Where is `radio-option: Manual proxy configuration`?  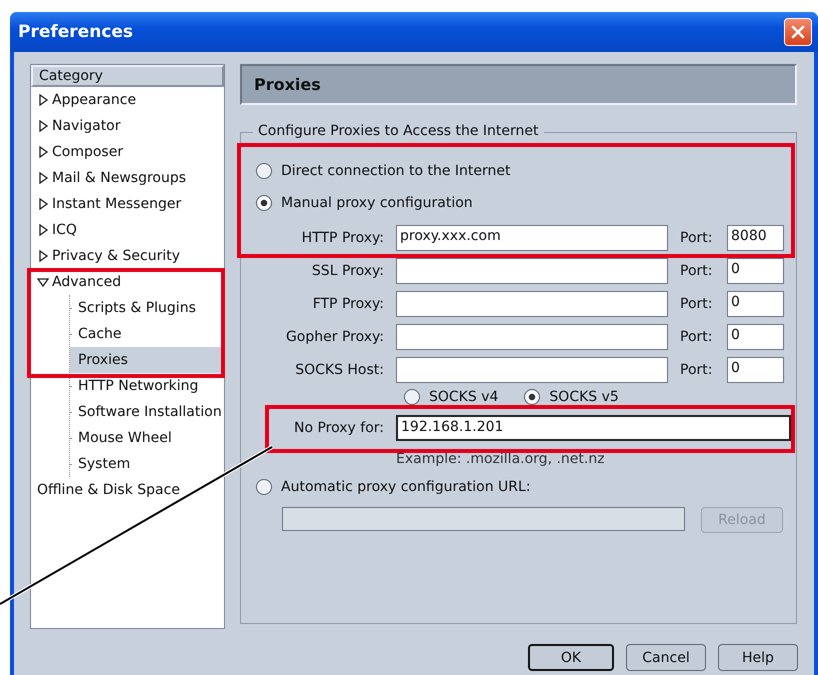 radio-option: Manual proxy configuration is located at coordinates (520, 203).